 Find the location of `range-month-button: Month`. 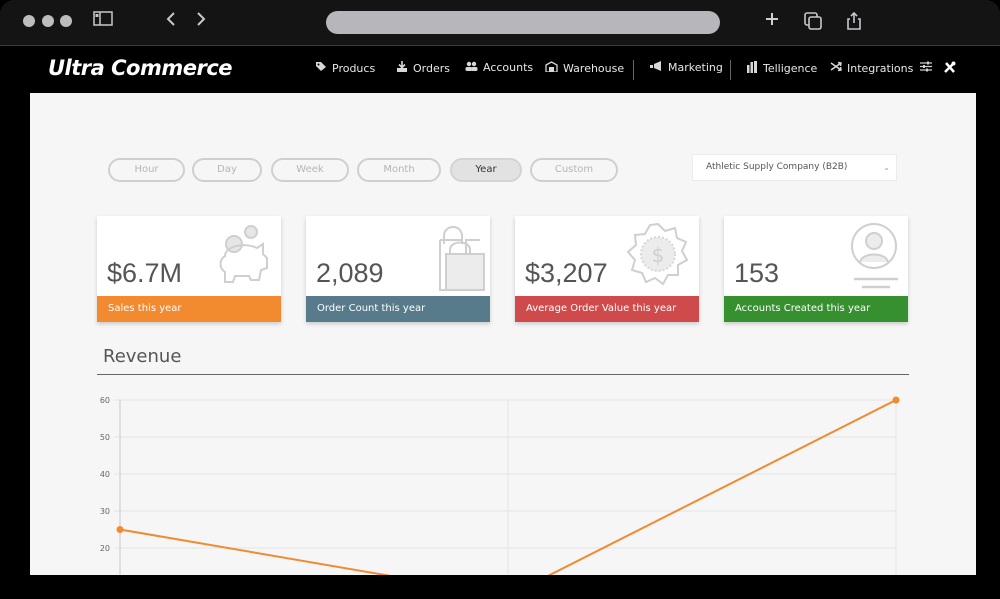

range-month-button: Month is located at coordinates (399, 170).